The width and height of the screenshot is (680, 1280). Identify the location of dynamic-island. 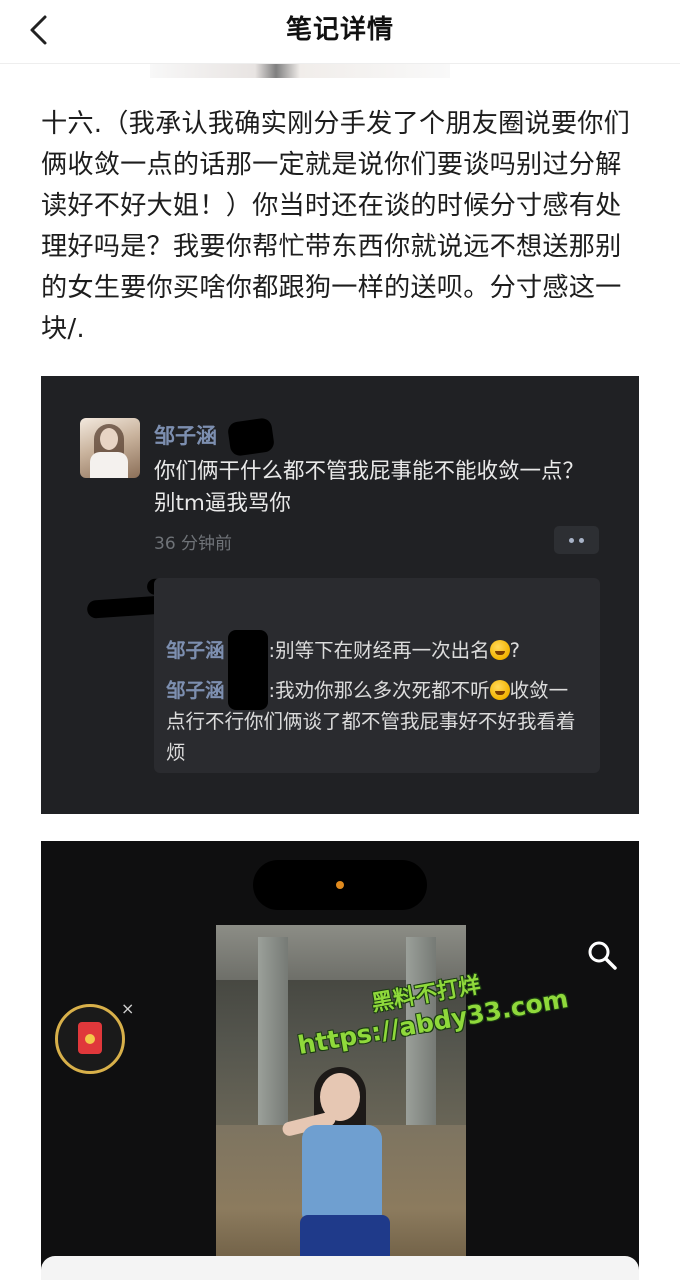
(340, 885).